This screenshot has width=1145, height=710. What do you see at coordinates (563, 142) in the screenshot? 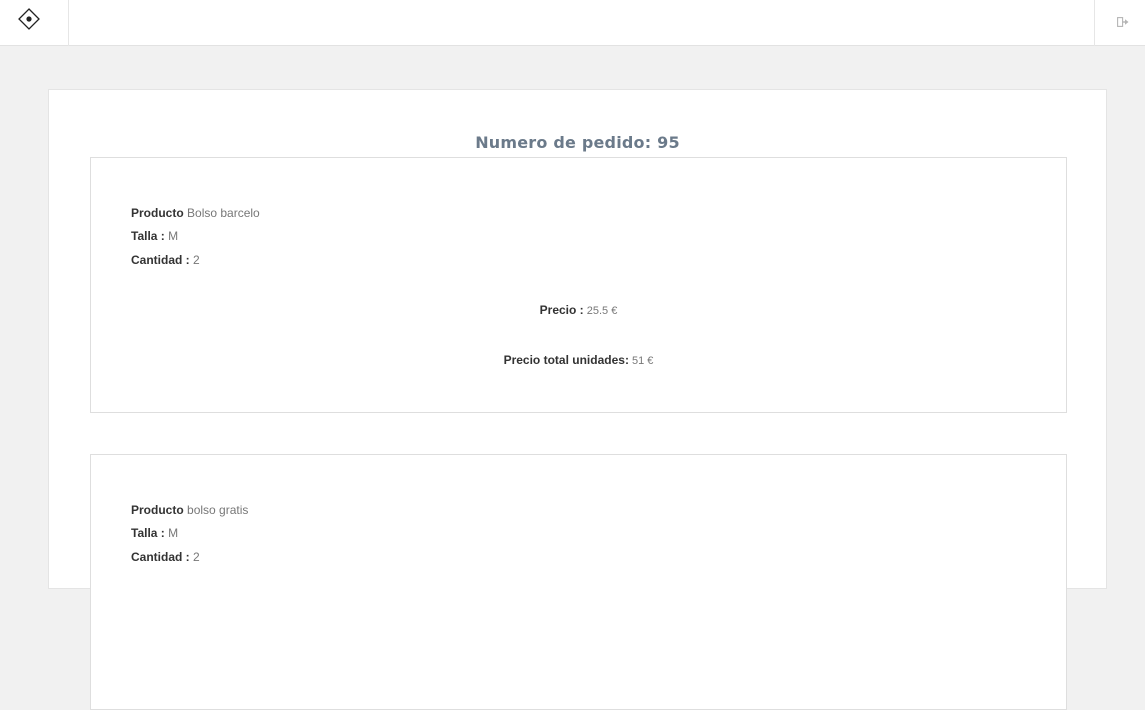
I see `order-title-prefix: Numero de pedido:` at bounding box center [563, 142].